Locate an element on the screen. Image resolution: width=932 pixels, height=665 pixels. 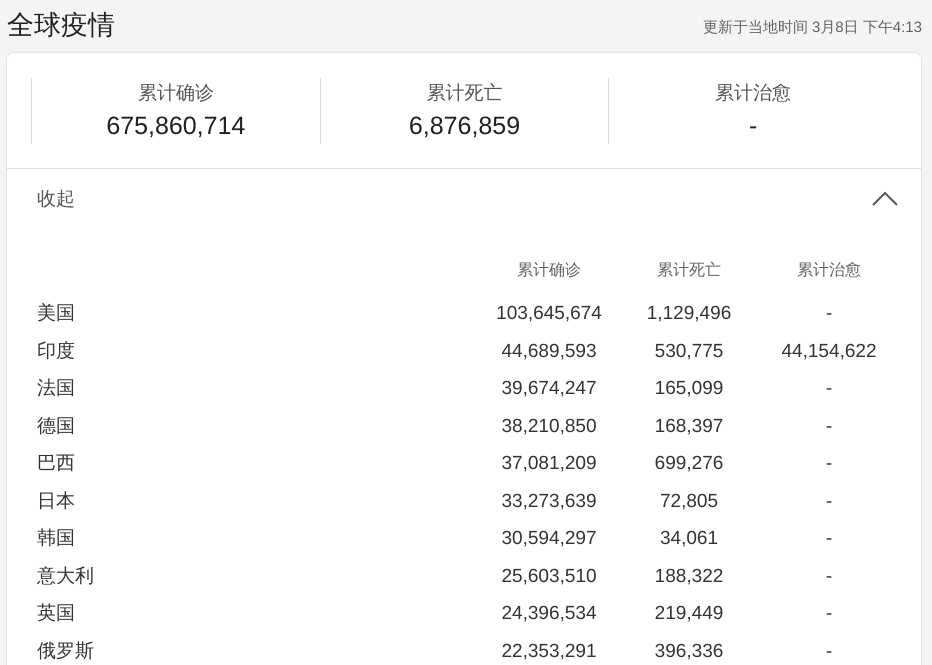
column-header: 累计死亡 is located at coordinates (689, 270).